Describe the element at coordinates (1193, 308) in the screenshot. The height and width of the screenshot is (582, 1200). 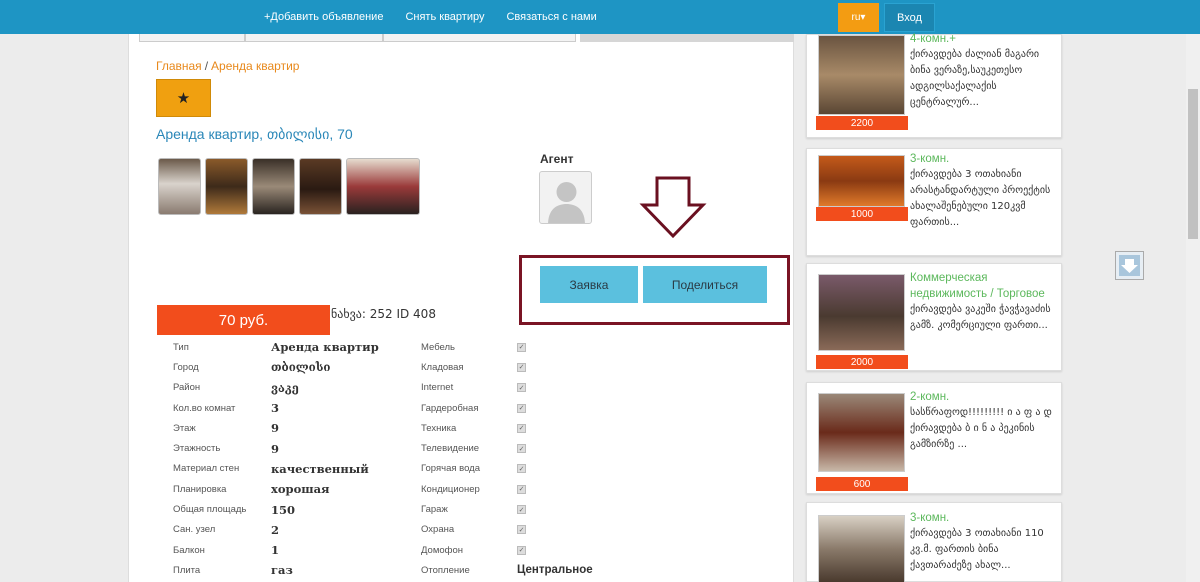
I see `page-scrollbar` at that location.